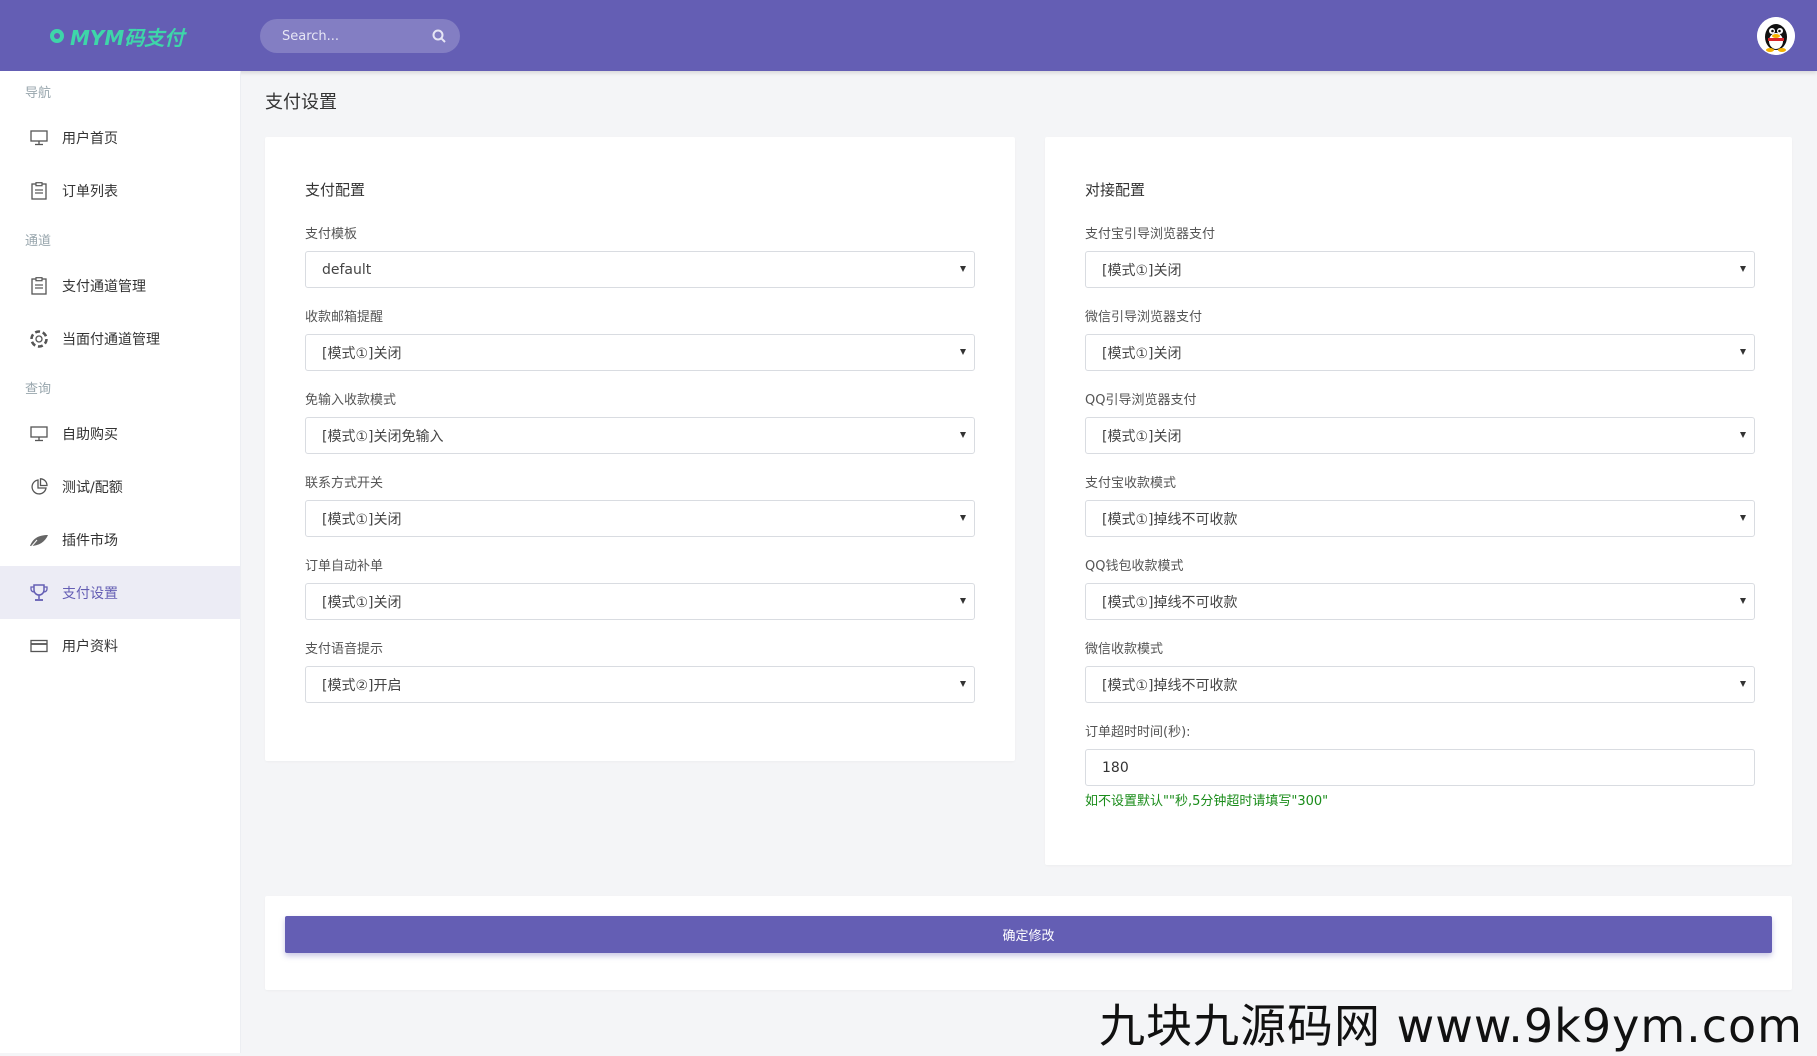  I want to click on sidebar-item-plugin-market: 插件市场, so click(120, 539).